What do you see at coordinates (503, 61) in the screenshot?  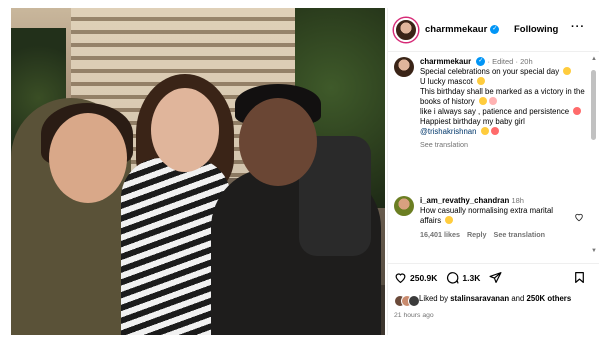 I see `caption-edited-label: Edited` at bounding box center [503, 61].